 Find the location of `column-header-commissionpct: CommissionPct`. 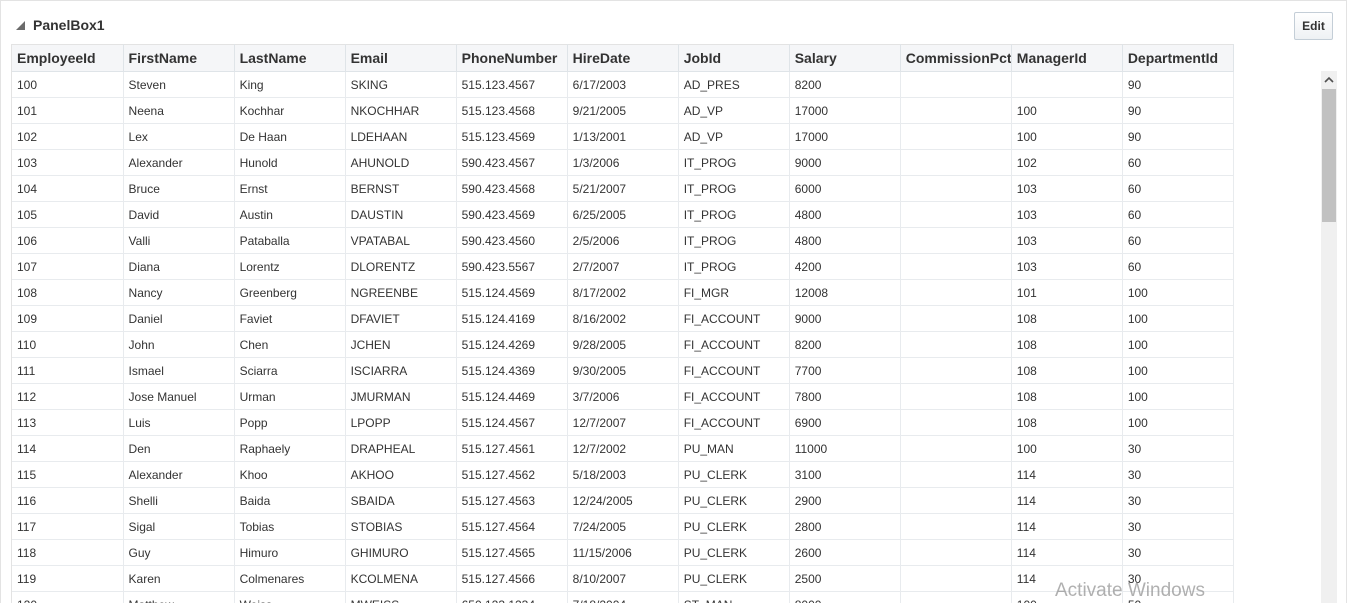

column-header-commissionpct: CommissionPct is located at coordinates (956, 58).